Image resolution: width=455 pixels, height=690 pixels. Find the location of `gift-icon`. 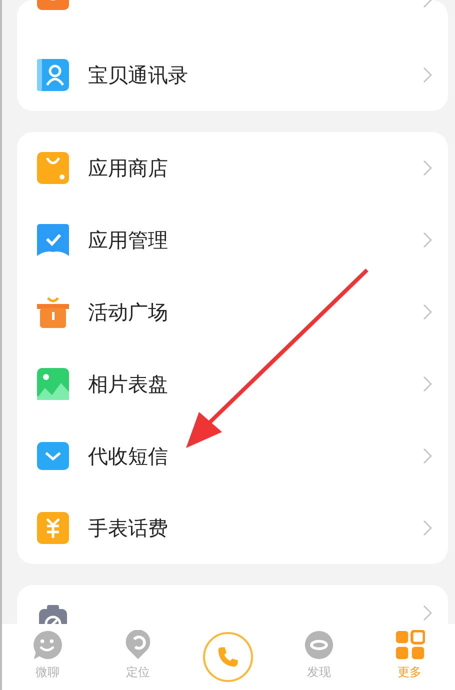

gift-icon is located at coordinates (53, 312).